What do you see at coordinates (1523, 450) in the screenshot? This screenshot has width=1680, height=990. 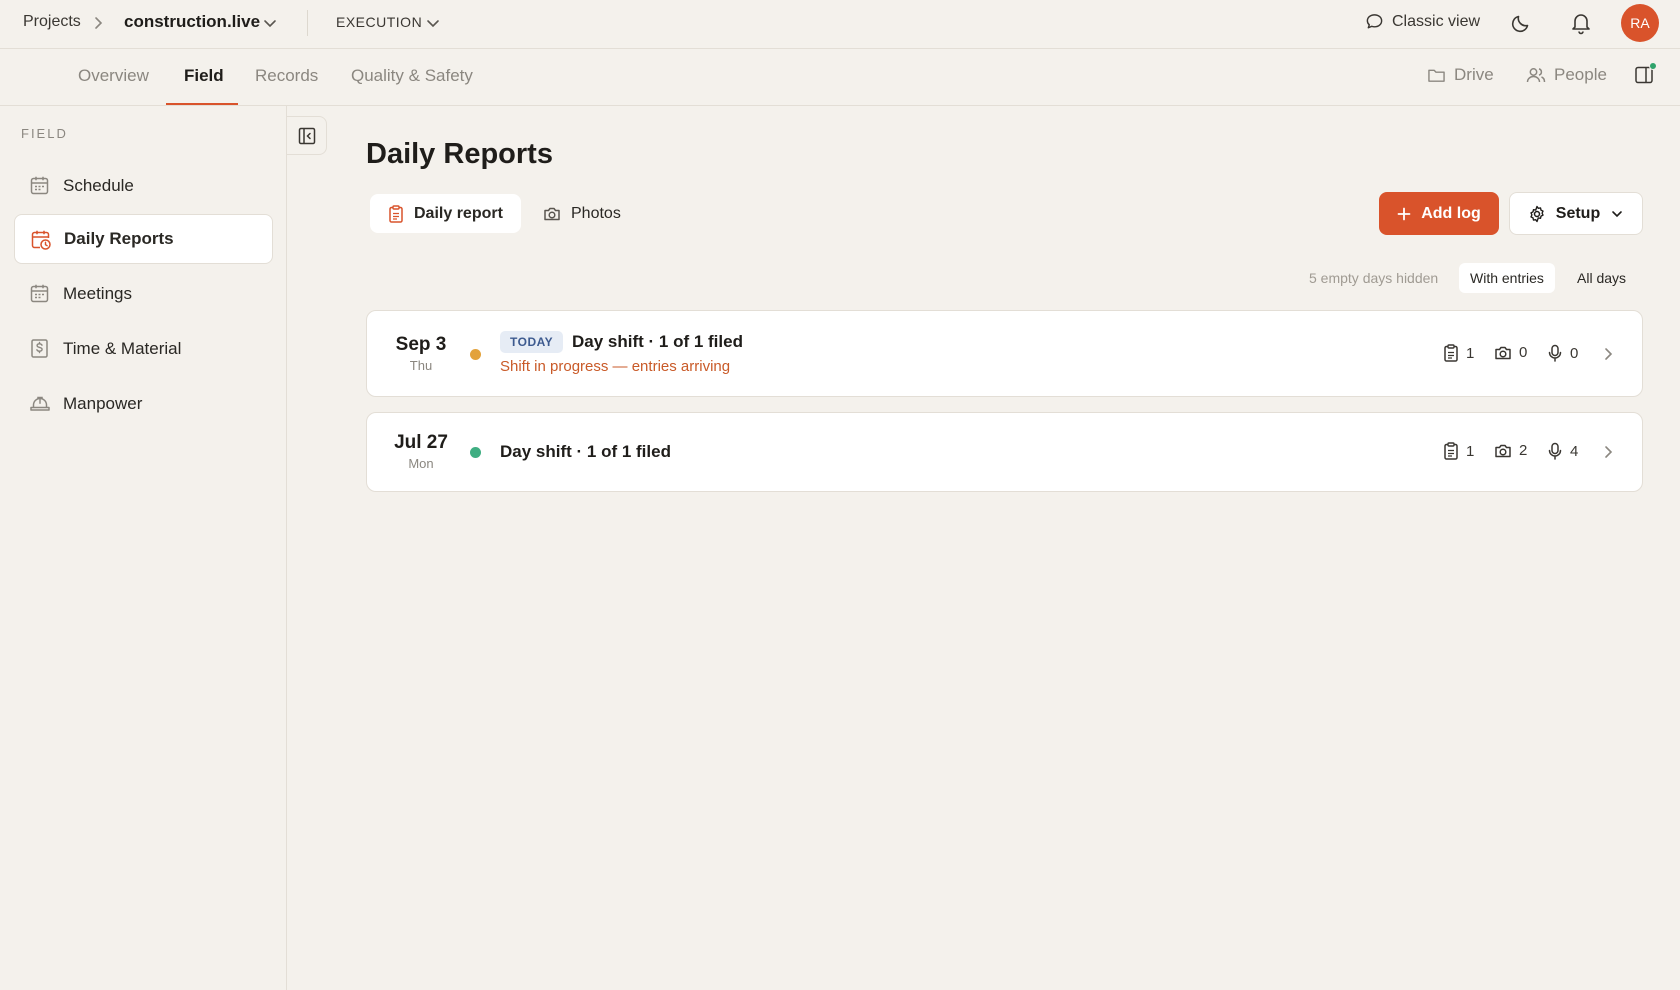 I see `photos-count-value: 2` at bounding box center [1523, 450].